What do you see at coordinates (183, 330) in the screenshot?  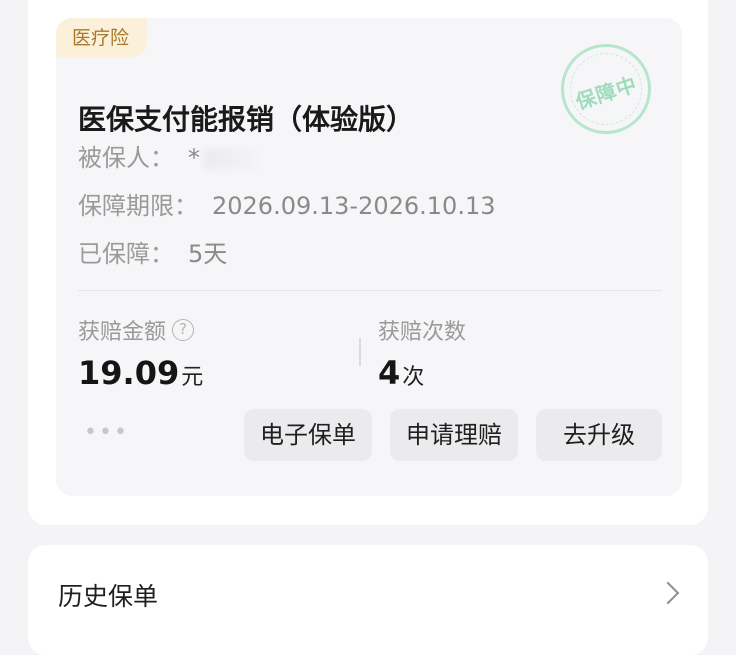 I see `help-icon: ?` at bounding box center [183, 330].